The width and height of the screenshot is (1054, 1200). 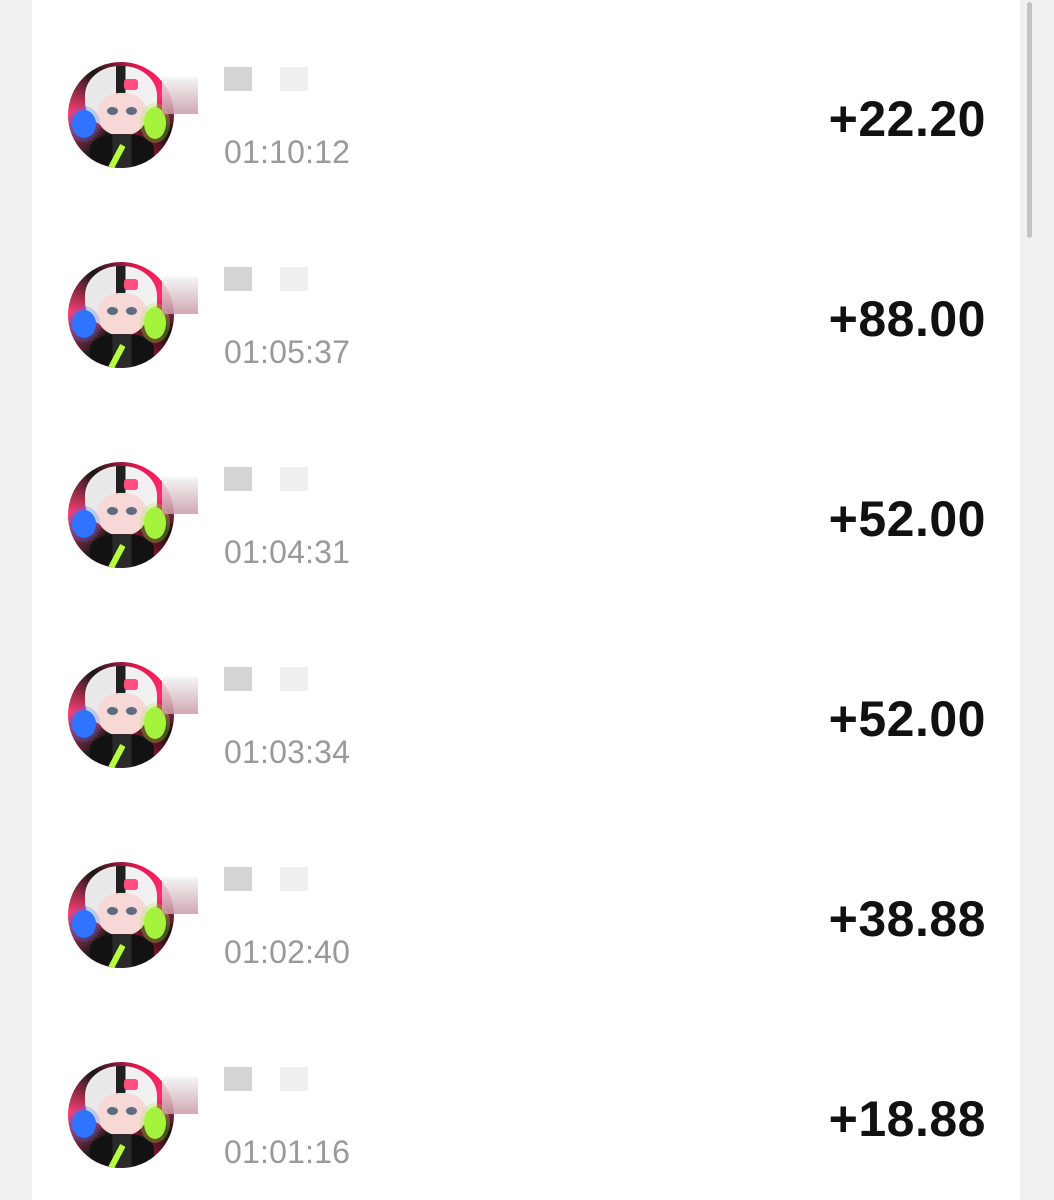 What do you see at coordinates (287, 152) in the screenshot?
I see `transaction-time: 01:10:12` at bounding box center [287, 152].